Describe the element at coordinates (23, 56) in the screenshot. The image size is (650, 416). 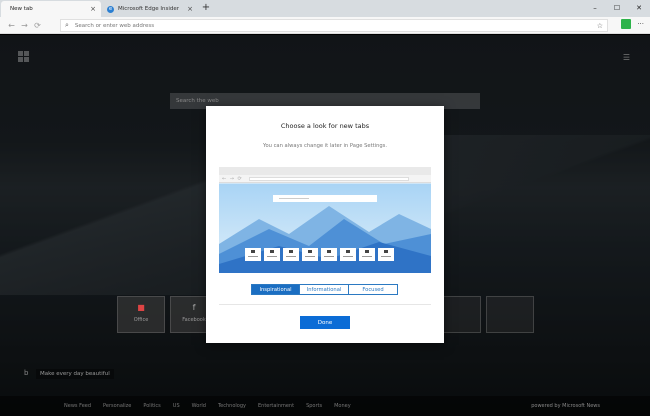
I see `windows-logo-icon` at that location.